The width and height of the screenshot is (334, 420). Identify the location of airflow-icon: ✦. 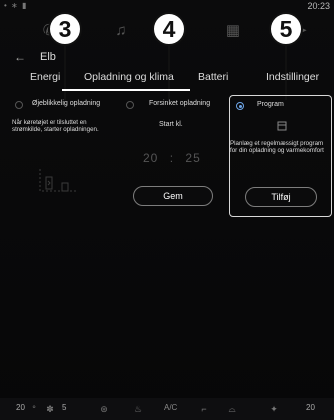
(274, 409).